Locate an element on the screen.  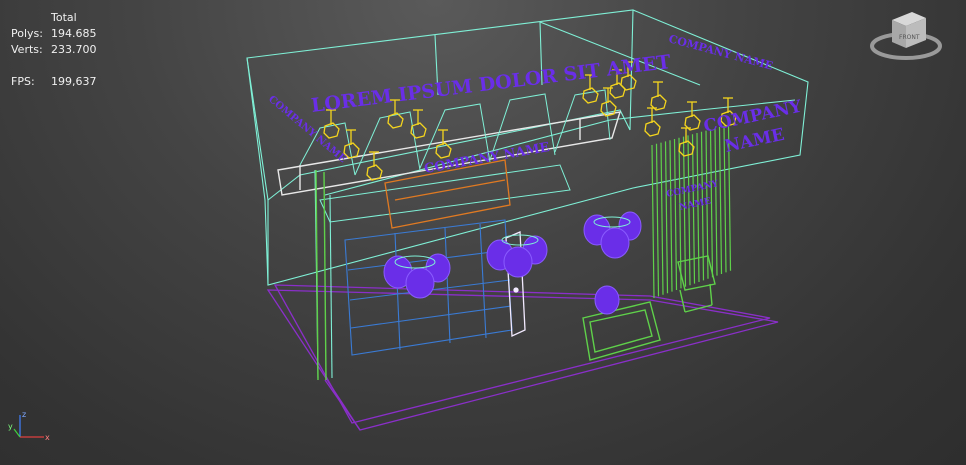
x-axis-label: x is located at coordinates (47, 437).